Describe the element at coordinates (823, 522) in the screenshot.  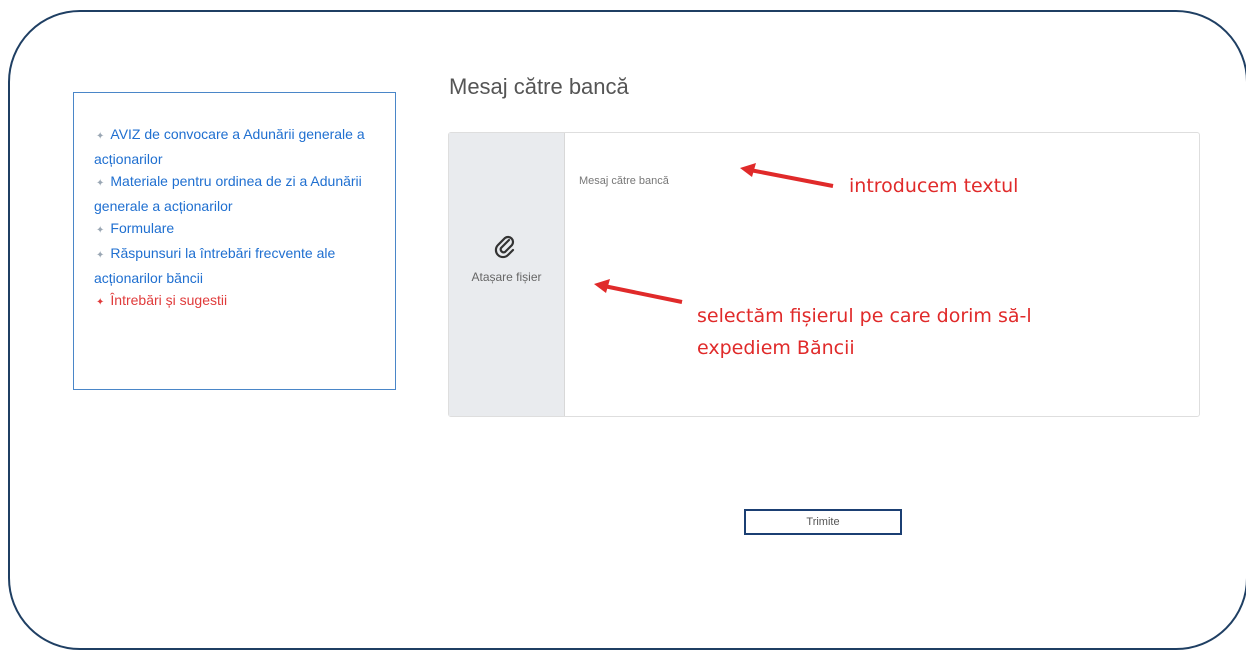
I see `submit-button: Trimite` at that location.